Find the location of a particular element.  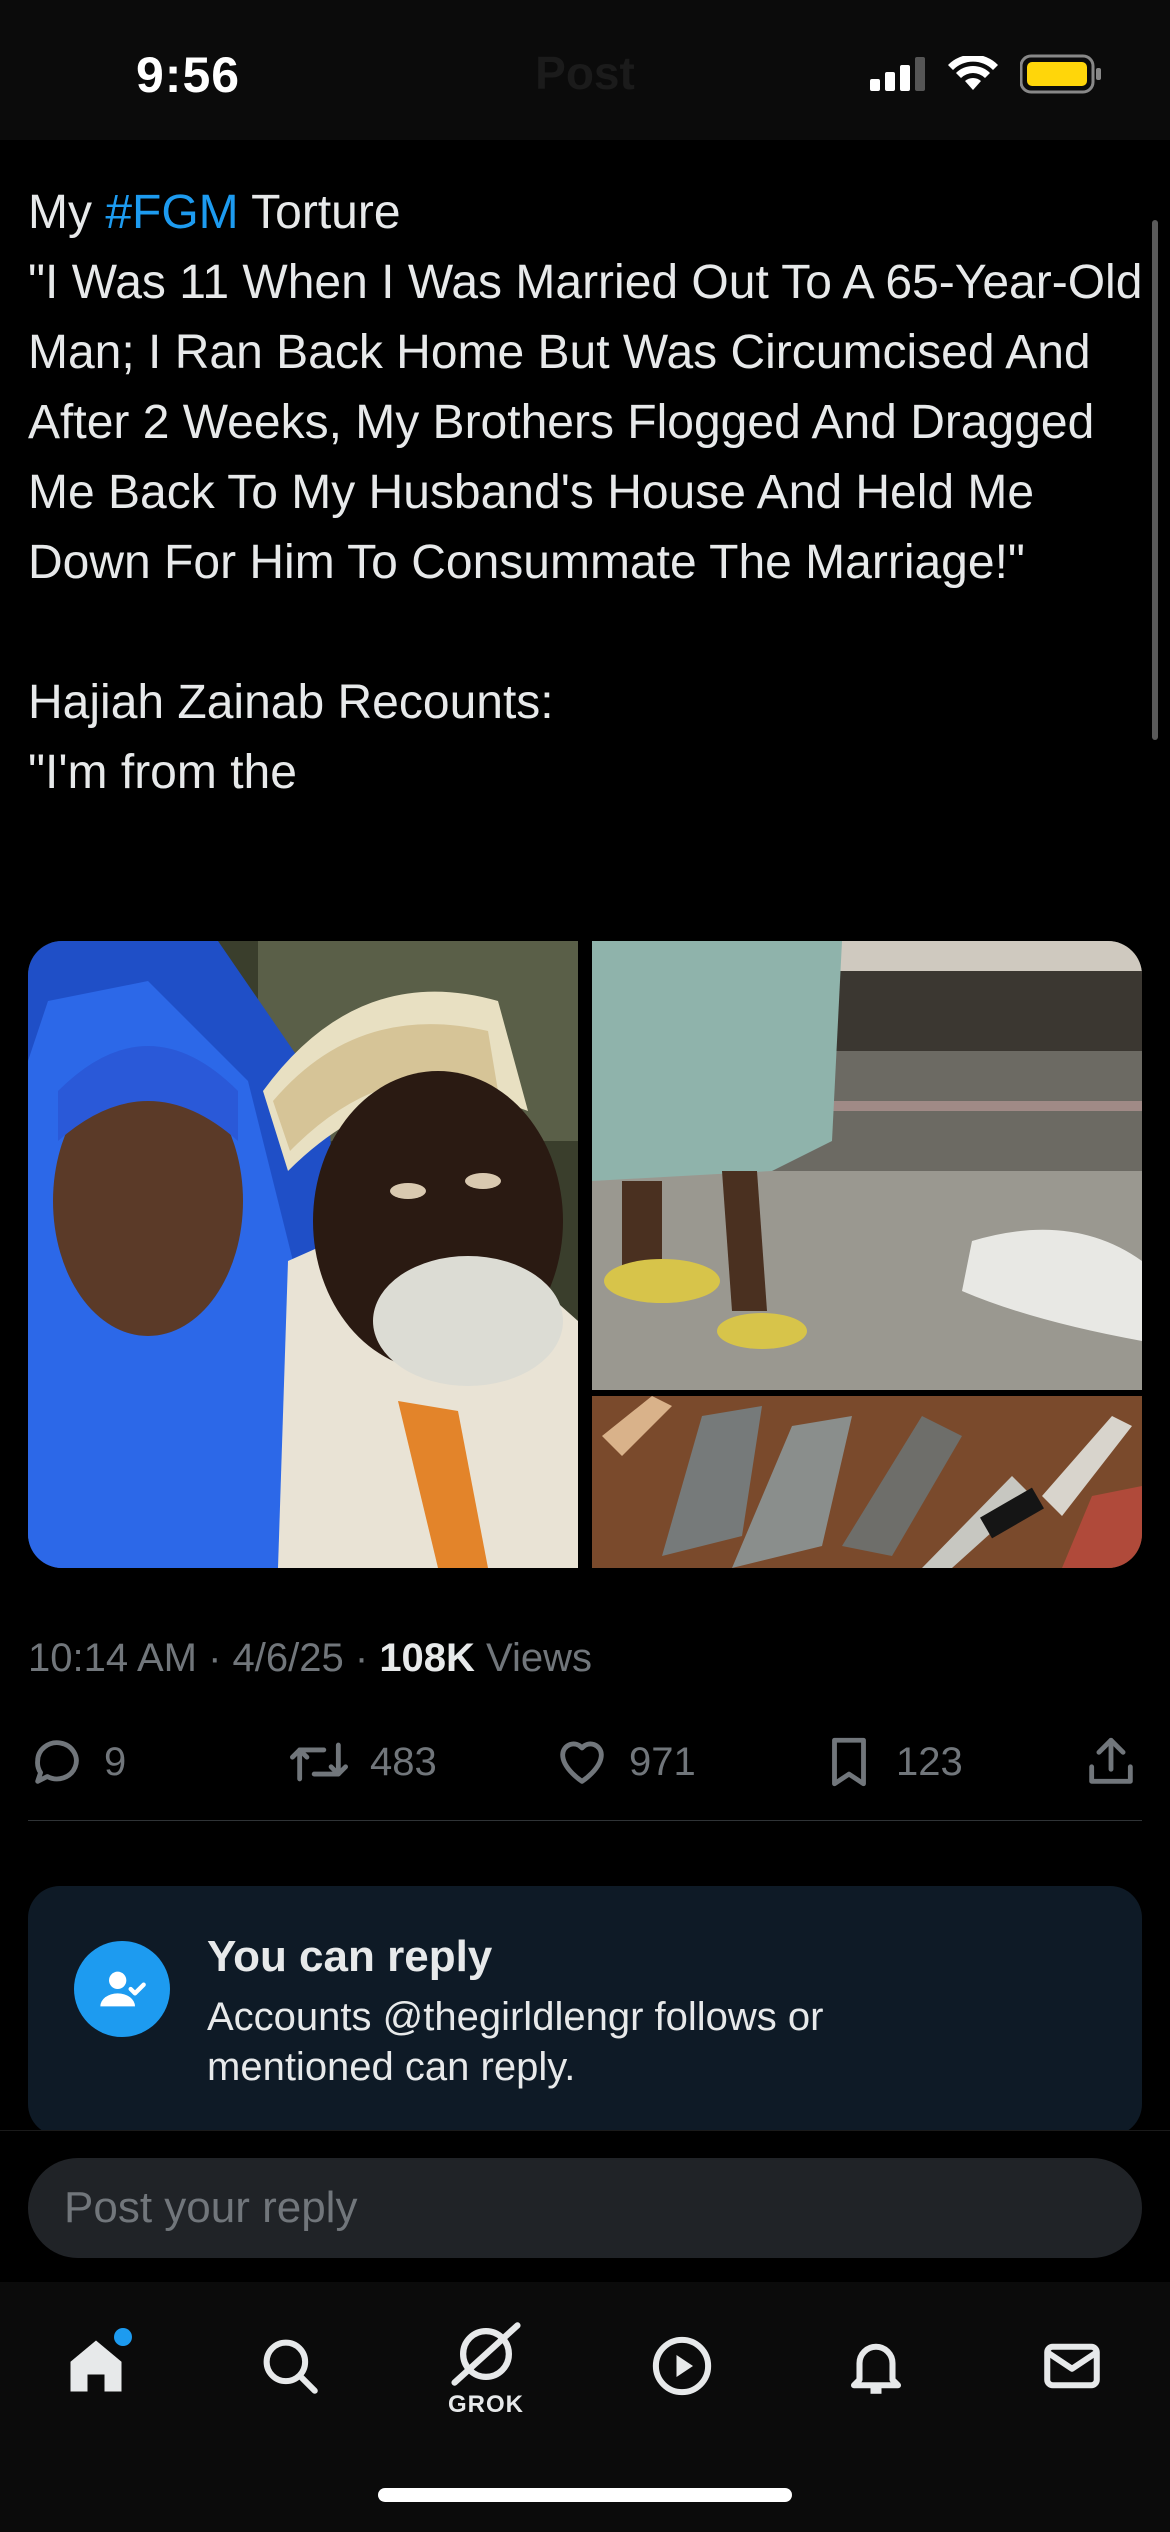

bookmark-icon is located at coordinates (849, 1762).